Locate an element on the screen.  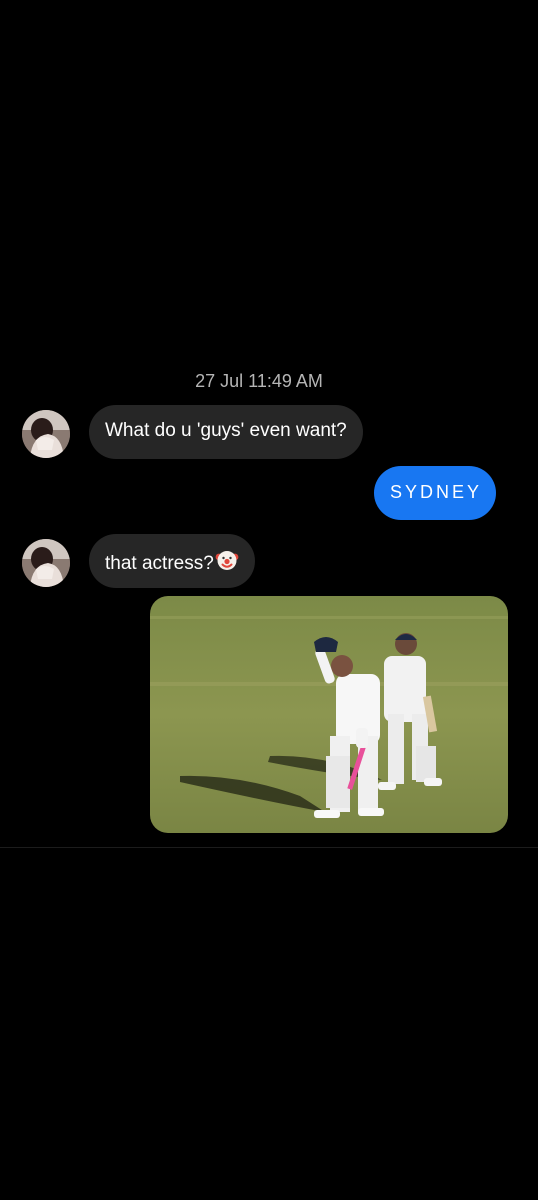
message-text: SYDNEY is located at coordinates (436, 492).